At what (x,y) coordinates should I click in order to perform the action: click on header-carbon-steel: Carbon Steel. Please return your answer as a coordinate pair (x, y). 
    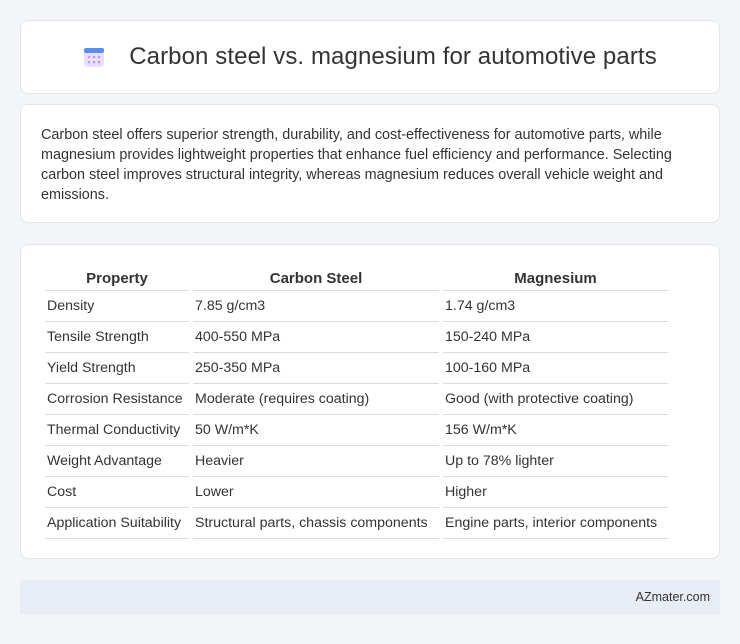
    Looking at the image, I should click on (316, 279).